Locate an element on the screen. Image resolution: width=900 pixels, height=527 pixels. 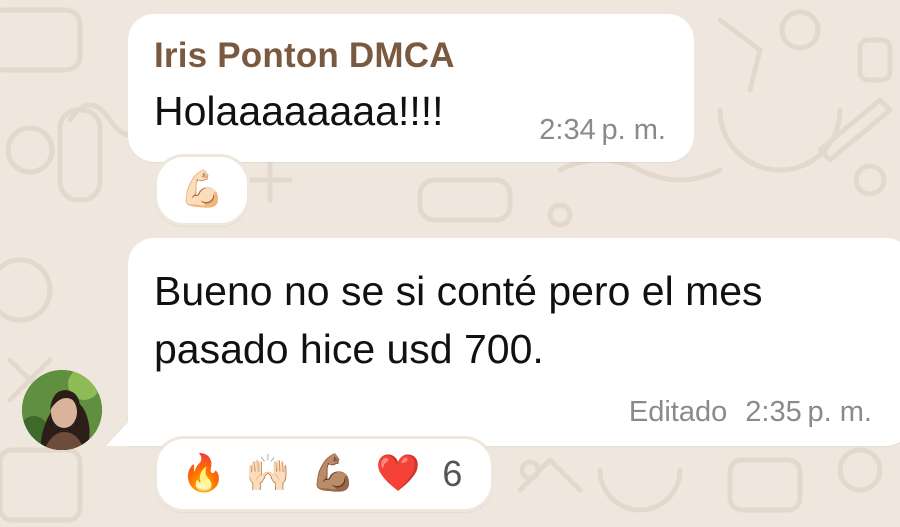
flexed-biceps-light-icon: 💪🏻 is located at coordinates (202, 189).